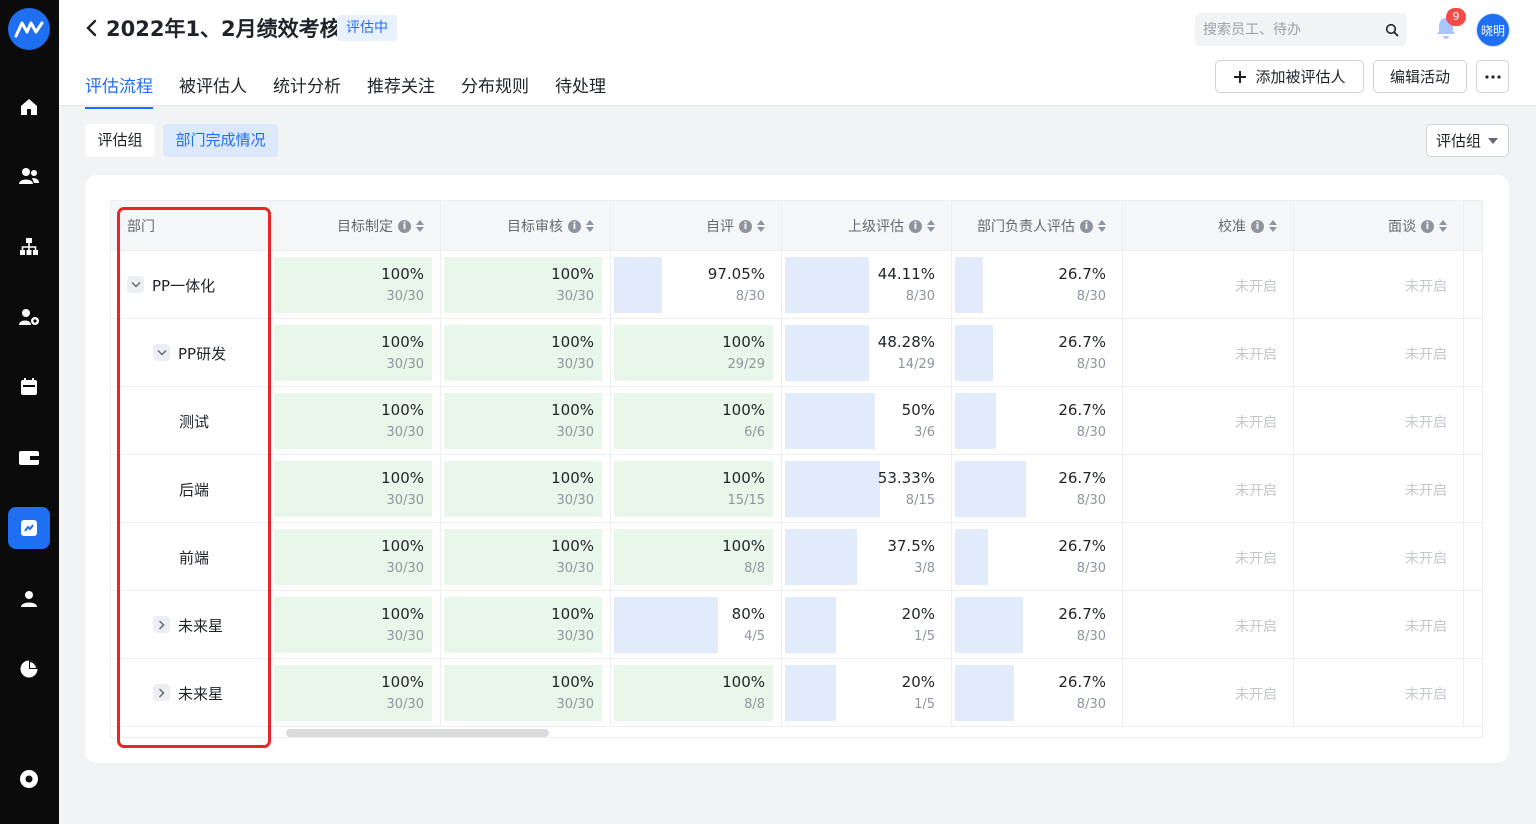 This screenshot has height=824, width=1536. Describe the element at coordinates (867, 226) in the screenshot. I see `column-header: 上级评估 i` at that location.